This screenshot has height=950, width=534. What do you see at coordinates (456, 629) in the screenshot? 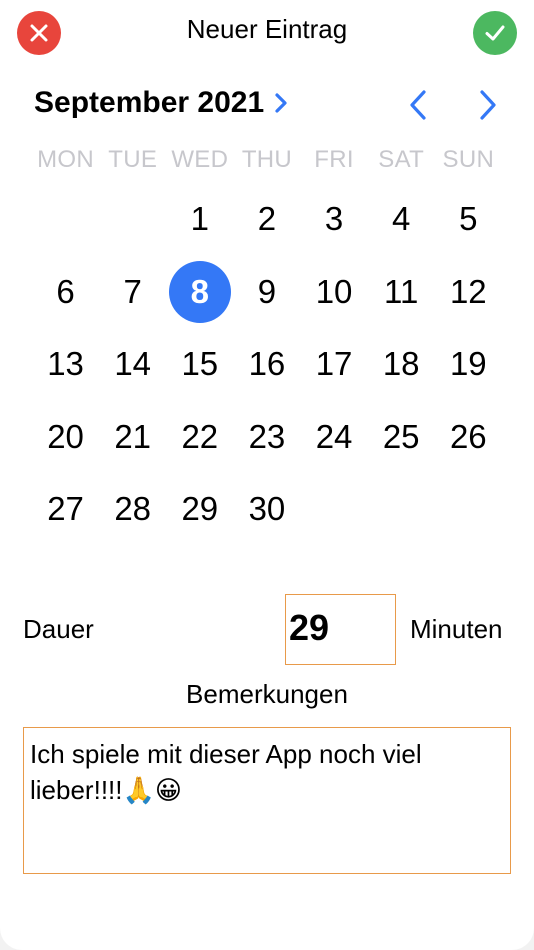
I see `duration-unit-label: Minuten` at bounding box center [456, 629].